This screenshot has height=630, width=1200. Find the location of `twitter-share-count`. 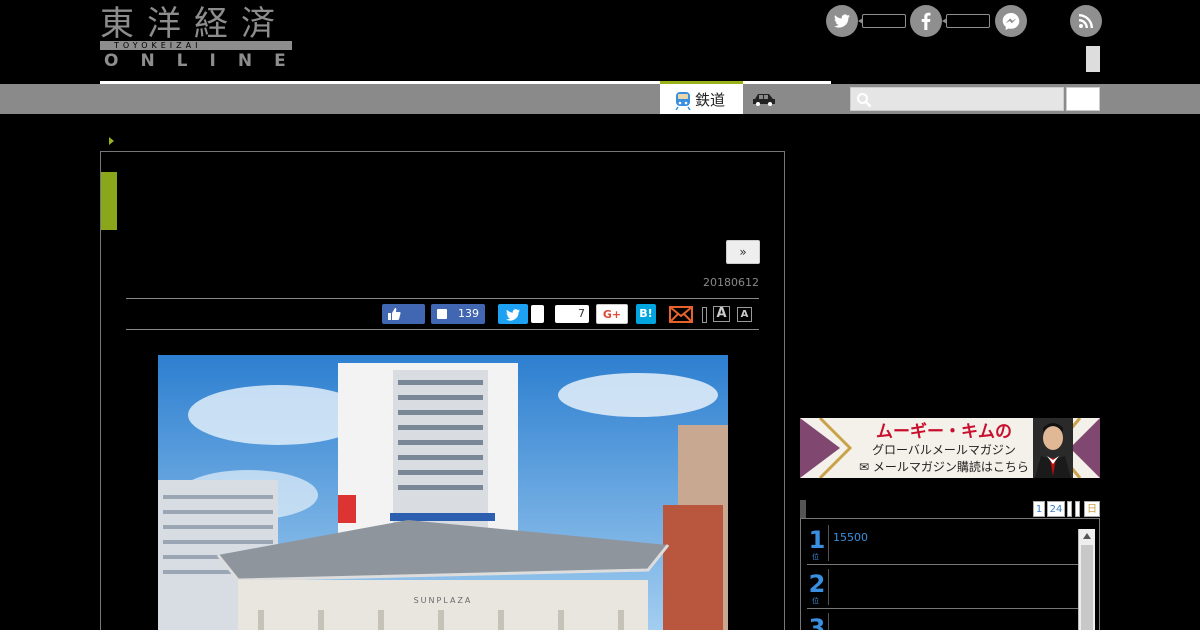

twitter-share-count is located at coordinates (537, 314).